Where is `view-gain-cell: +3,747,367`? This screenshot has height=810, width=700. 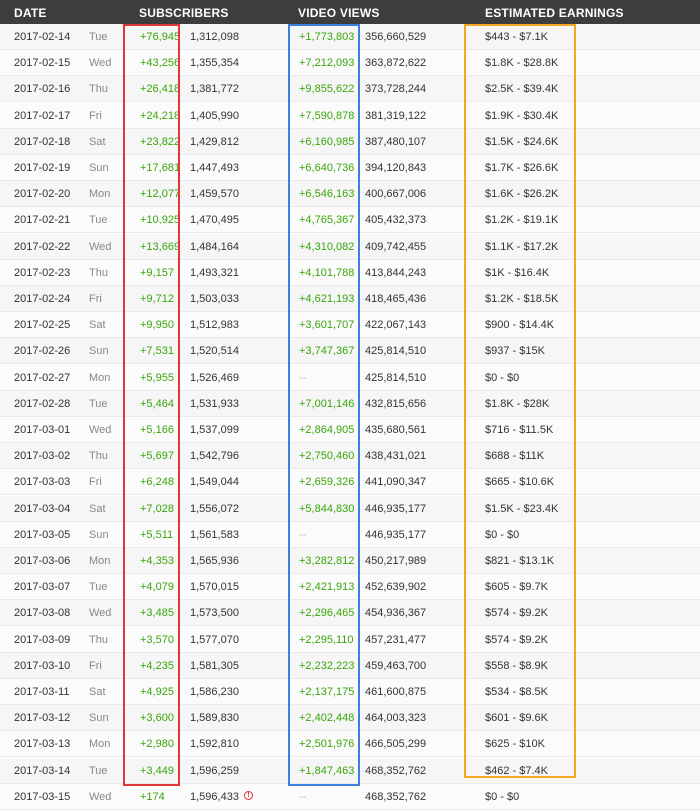 view-gain-cell: +3,747,367 is located at coordinates (327, 351).